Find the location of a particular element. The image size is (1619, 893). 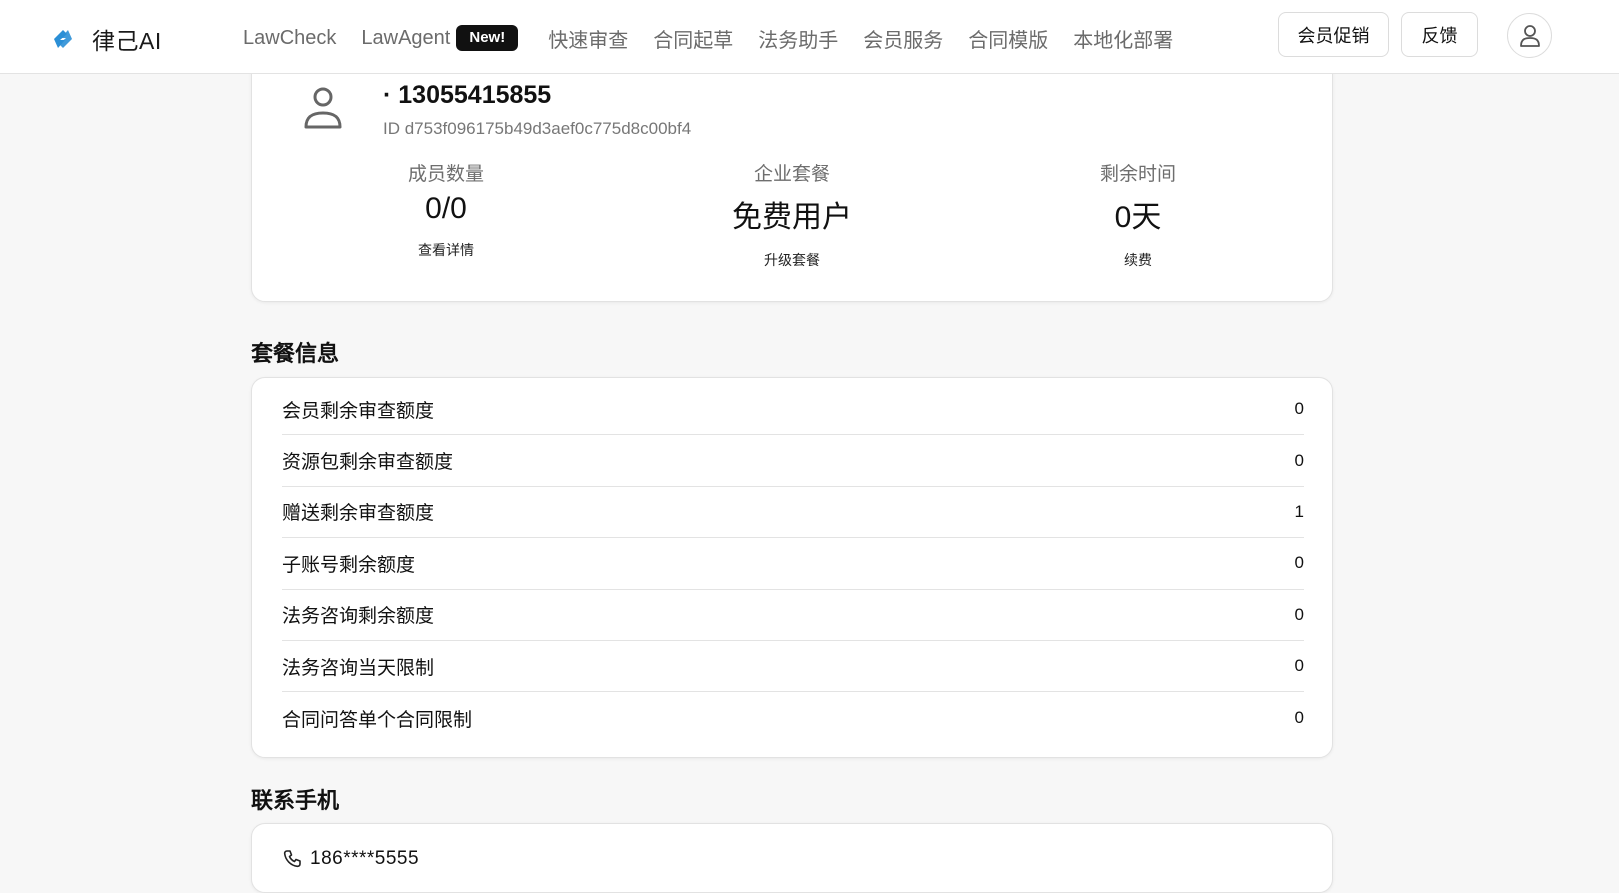

plan-row-label: 法务咨询剩余额度 is located at coordinates (358, 617).